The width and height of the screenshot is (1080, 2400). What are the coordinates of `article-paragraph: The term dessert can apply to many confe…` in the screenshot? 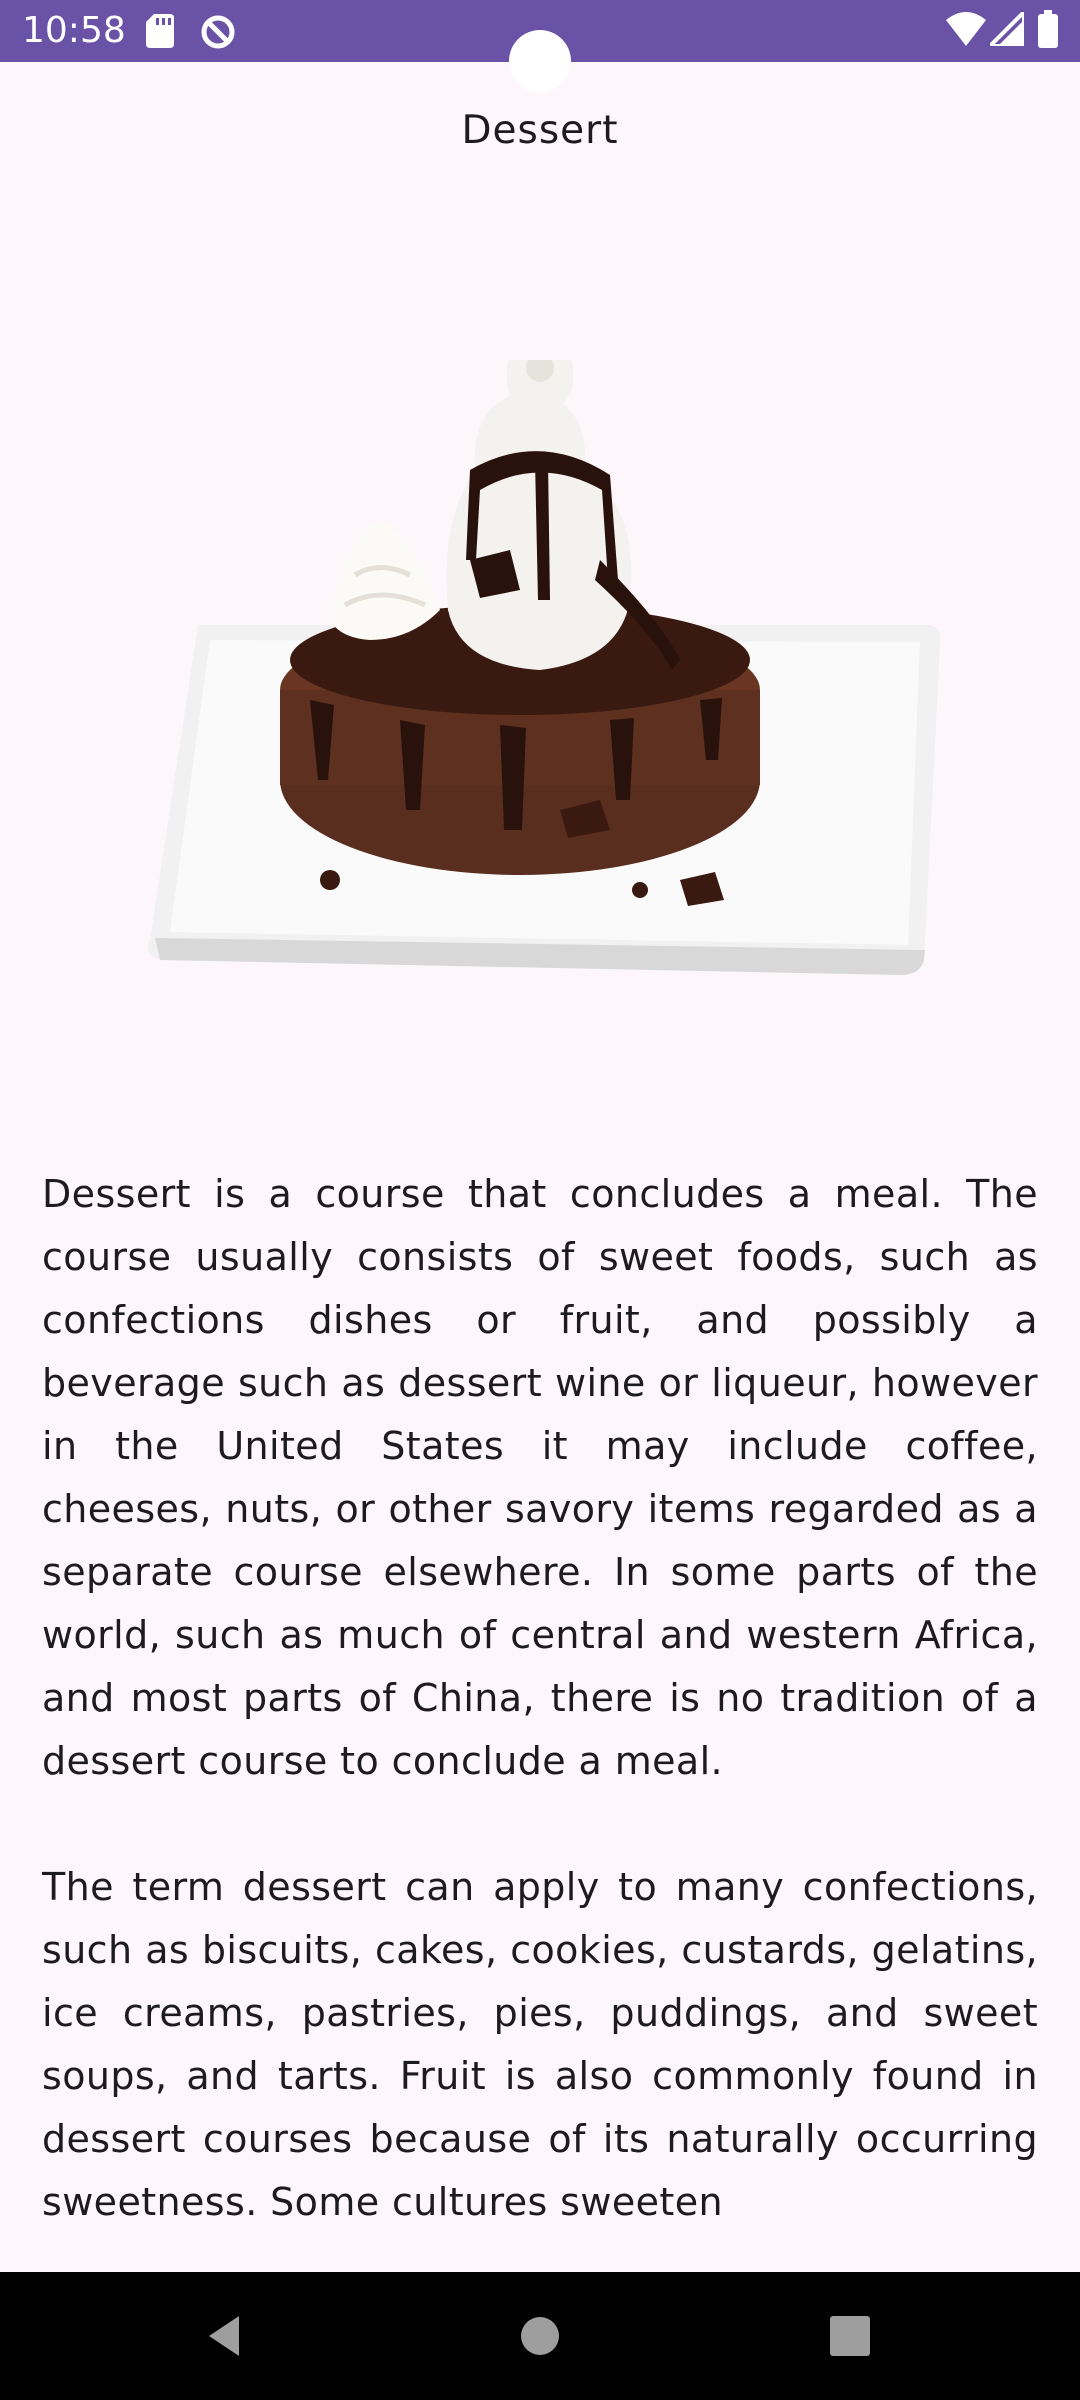 It's located at (540, 2044).